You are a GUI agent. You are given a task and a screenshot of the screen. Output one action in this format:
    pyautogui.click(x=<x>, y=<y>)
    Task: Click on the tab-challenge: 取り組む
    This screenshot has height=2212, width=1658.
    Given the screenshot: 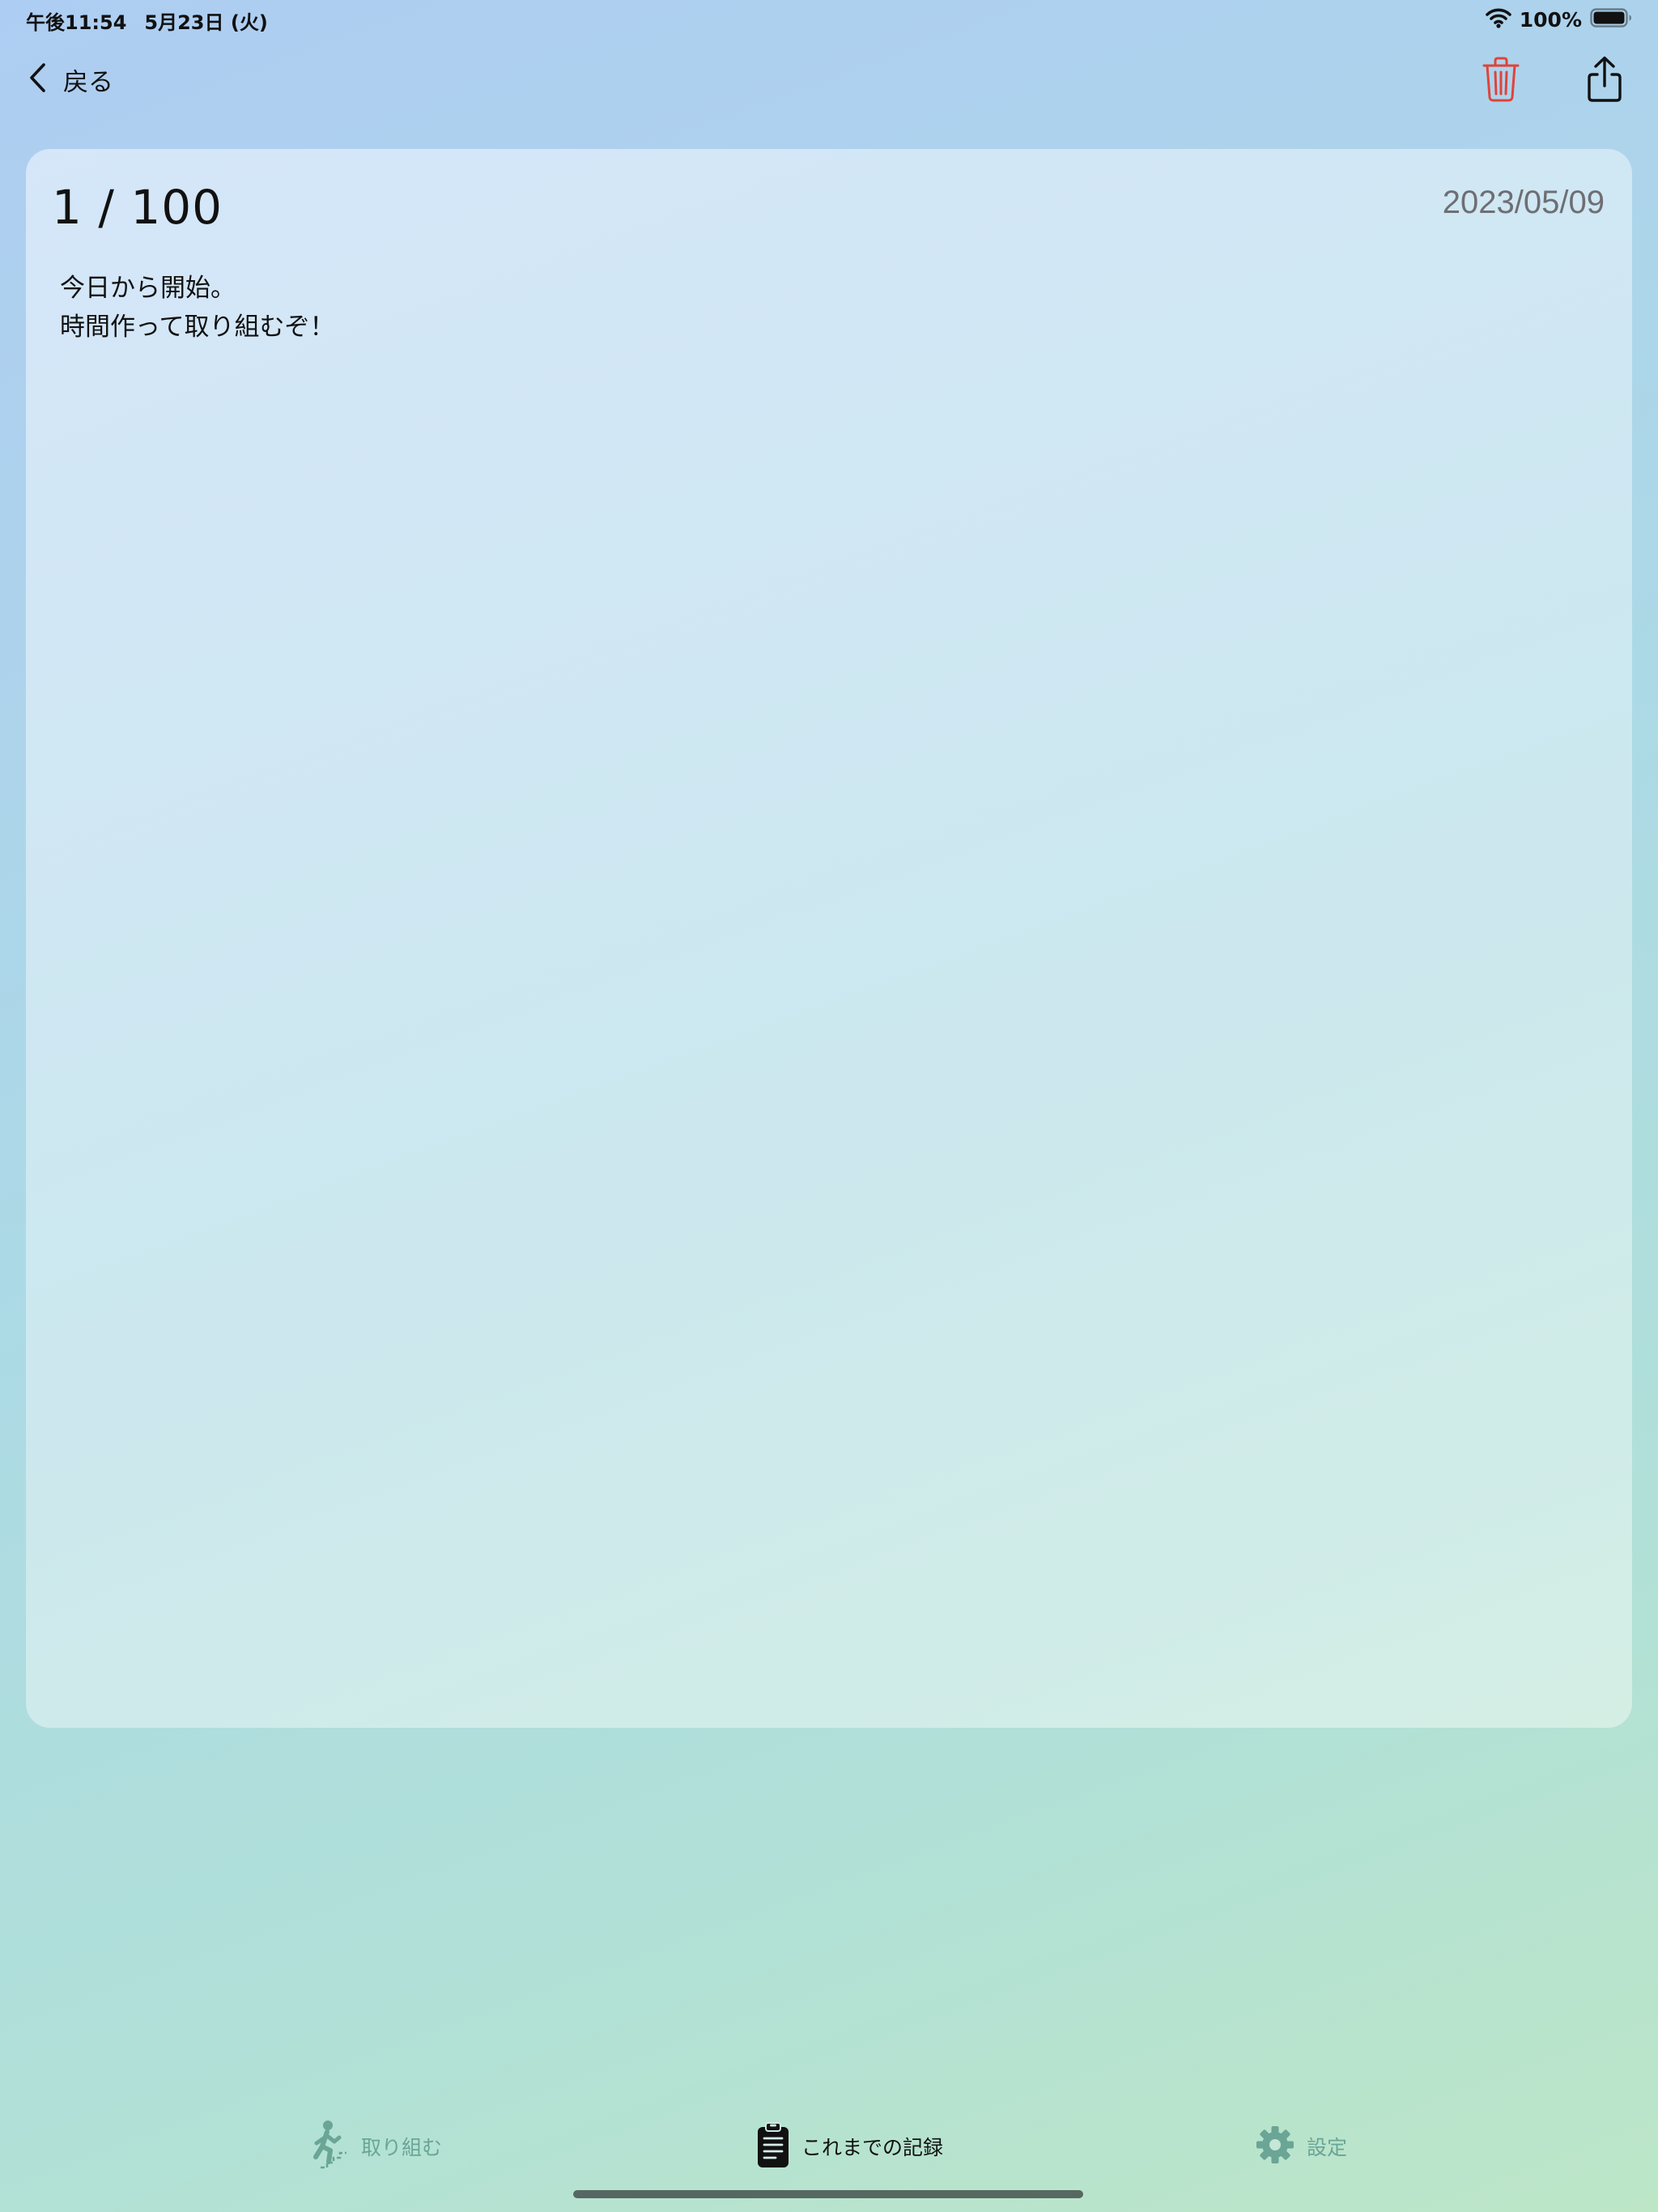 What is the action you would take?
    pyautogui.click(x=375, y=2147)
    